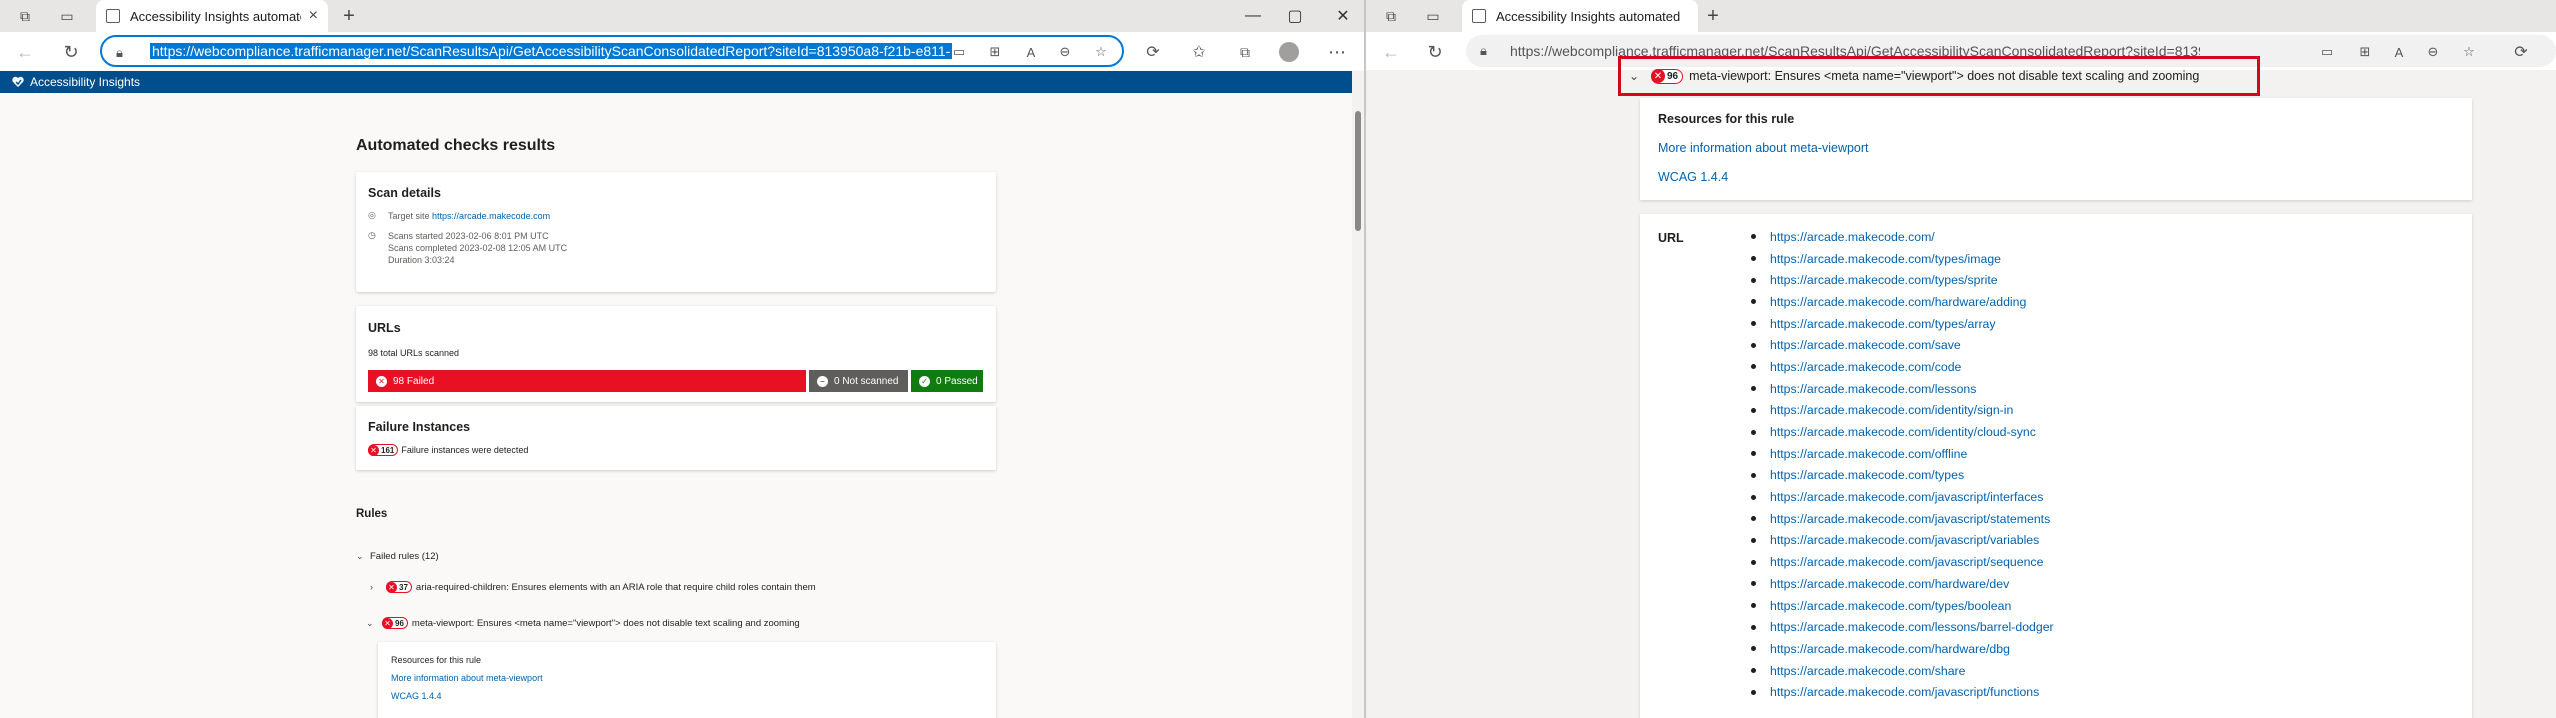  What do you see at coordinates (1912, 649) in the screenshot?
I see `url-list-item: https://arcade.makecode.com/hardware/dbg` at bounding box center [1912, 649].